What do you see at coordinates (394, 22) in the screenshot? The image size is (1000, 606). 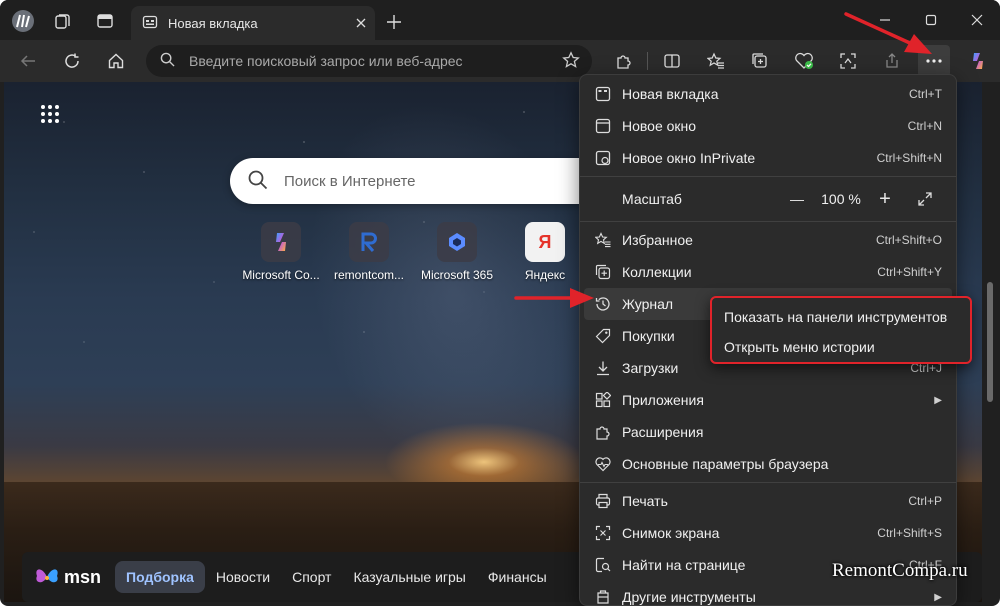 I see `new-tab-button` at bounding box center [394, 22].